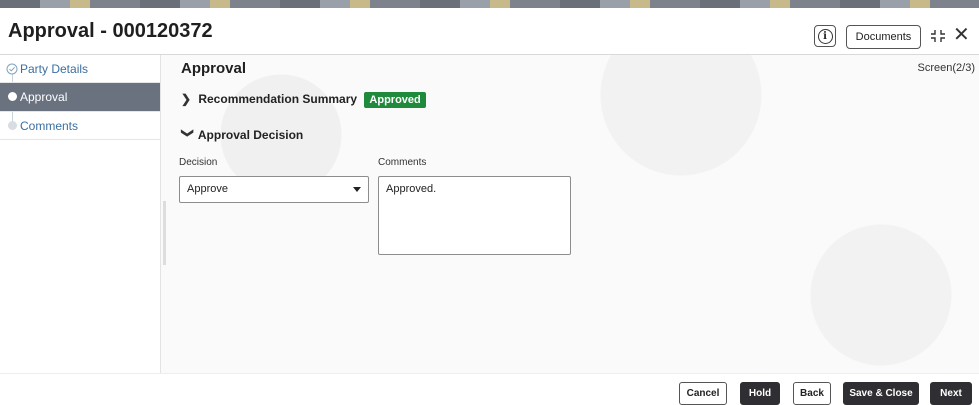 This screenshot has width=979, height=405. Describe the element at coordinates (883, 37) in the screenshot. I see `documents-button: Documents` at that location.